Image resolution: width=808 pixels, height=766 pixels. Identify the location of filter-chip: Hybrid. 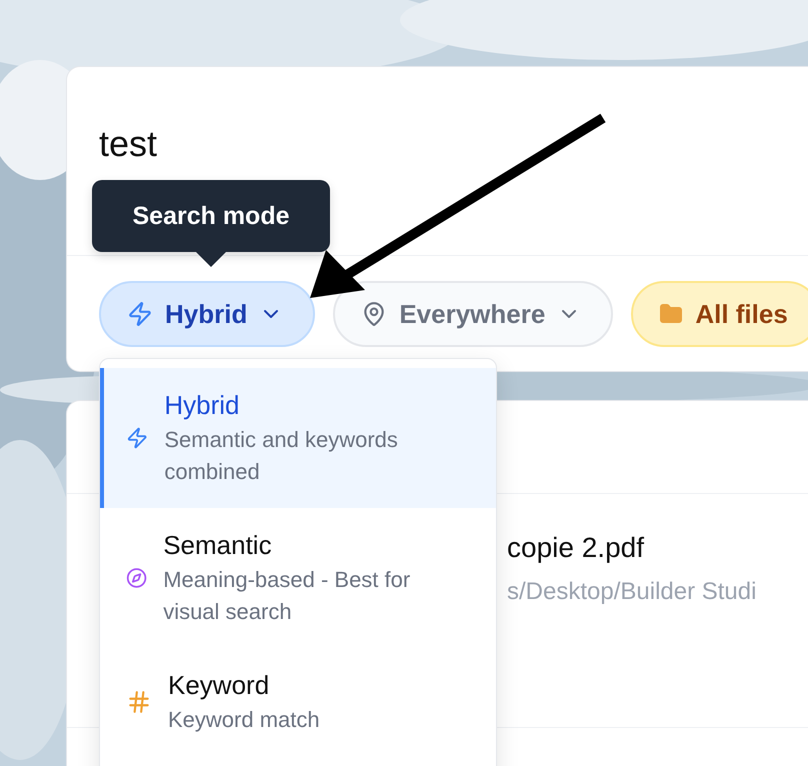
(207, 314).